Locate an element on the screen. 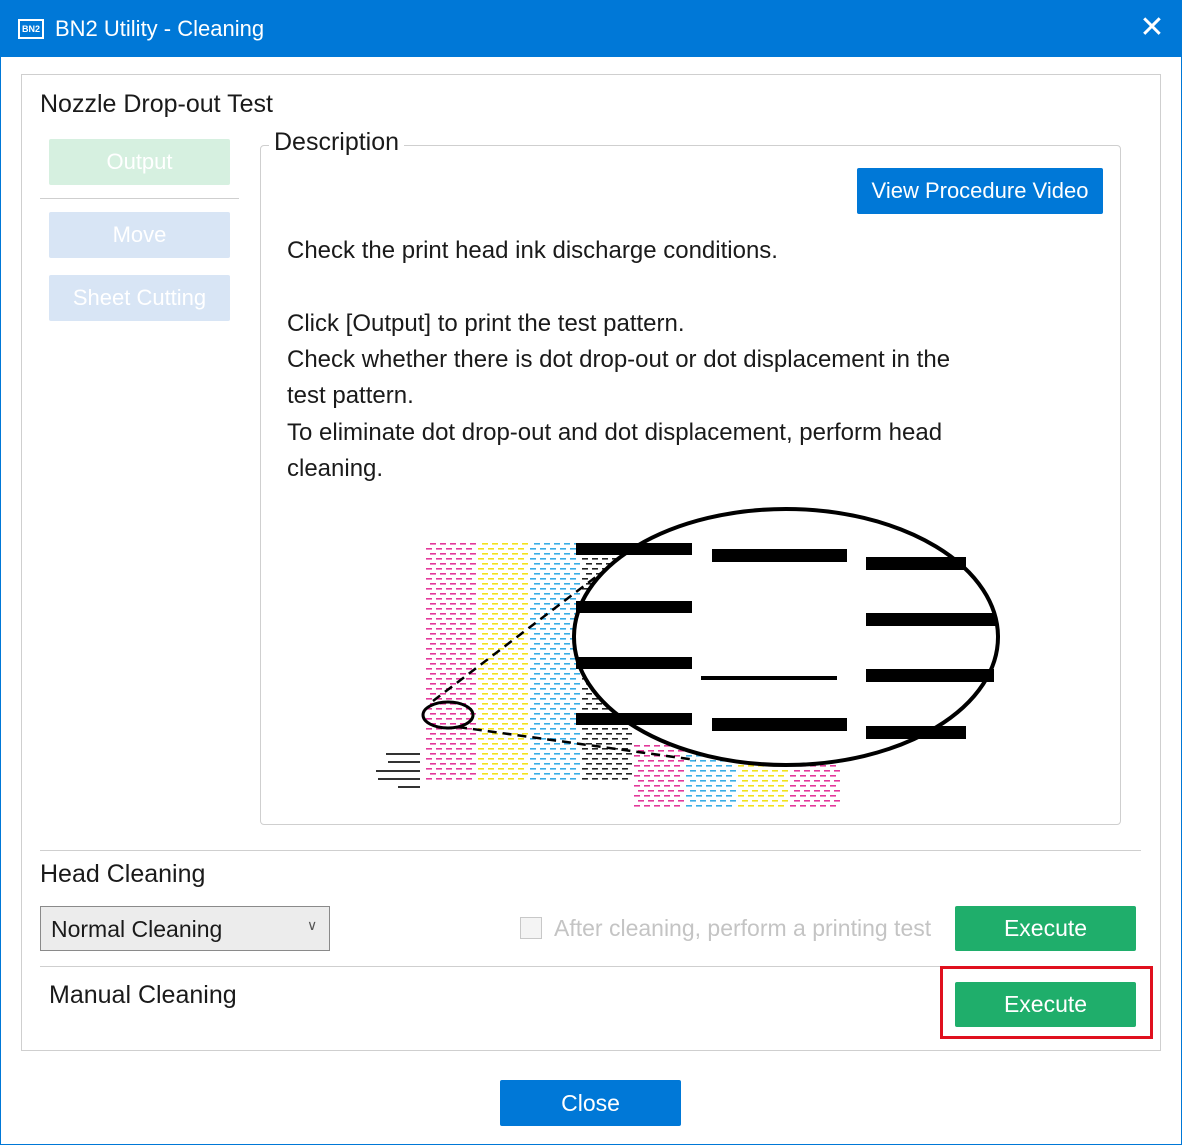 This screenshot has width=1182, height=1145. head-cleaning-execute-button: Execute is located at coordinates (1045, 928).